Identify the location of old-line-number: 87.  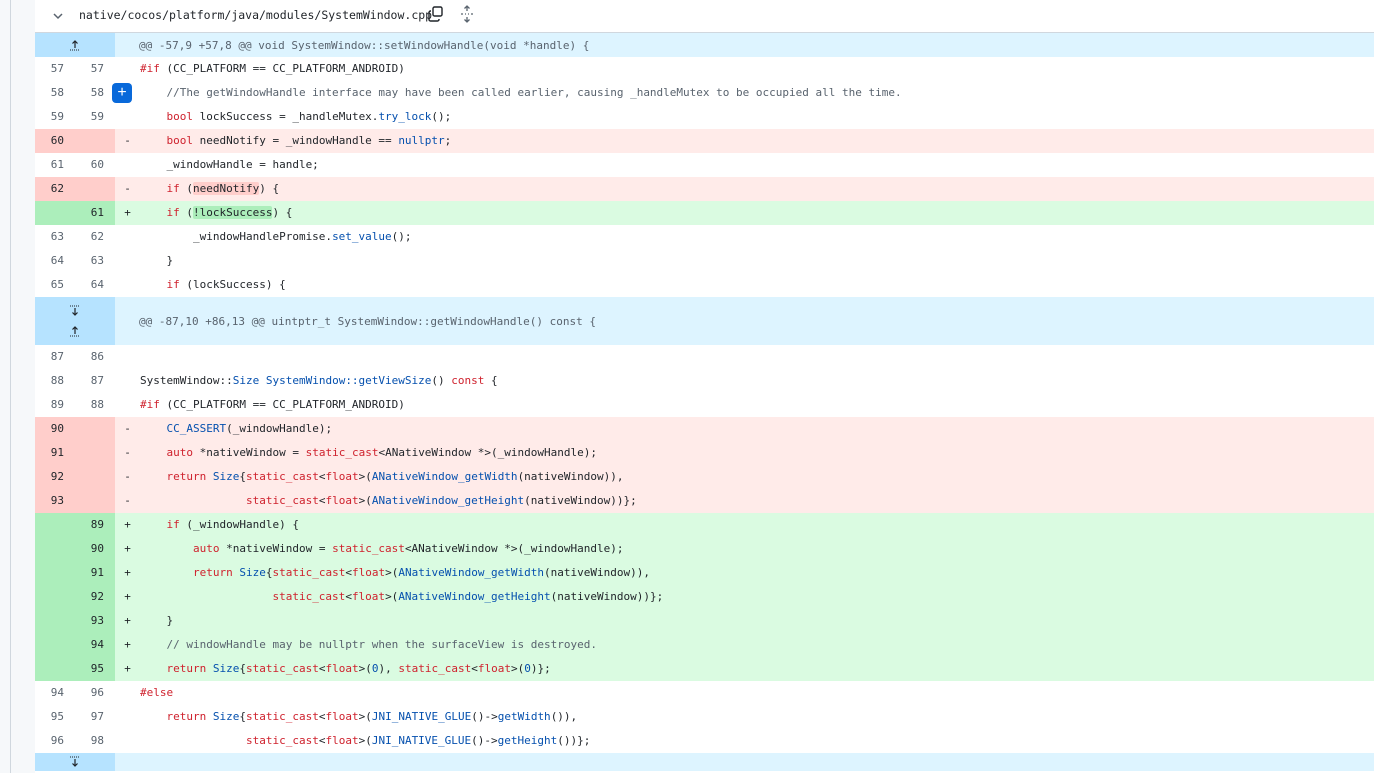
(55, 357).